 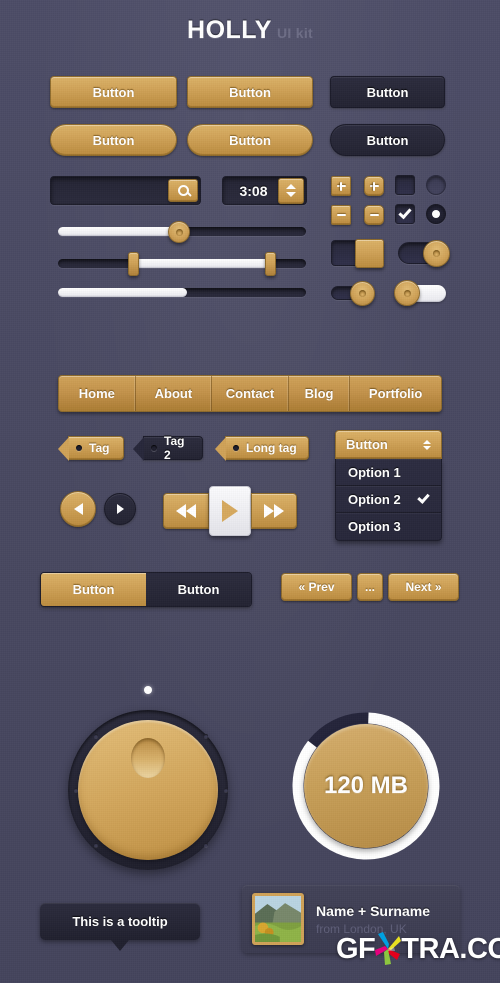 What do you see at coordinates (291, 190) in the screenshot?
I see `stepper-arrows` at bounding box center [291, 190].